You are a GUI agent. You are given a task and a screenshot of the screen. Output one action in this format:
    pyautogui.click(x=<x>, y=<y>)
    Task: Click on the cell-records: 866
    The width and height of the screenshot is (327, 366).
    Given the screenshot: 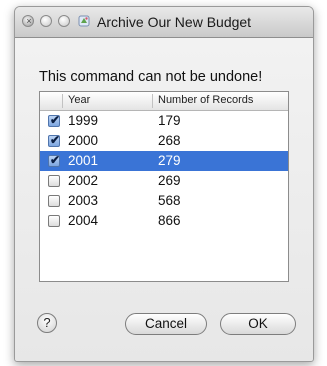 What is the action you would take?
    pyautogui.click(x=169, y=220)
    